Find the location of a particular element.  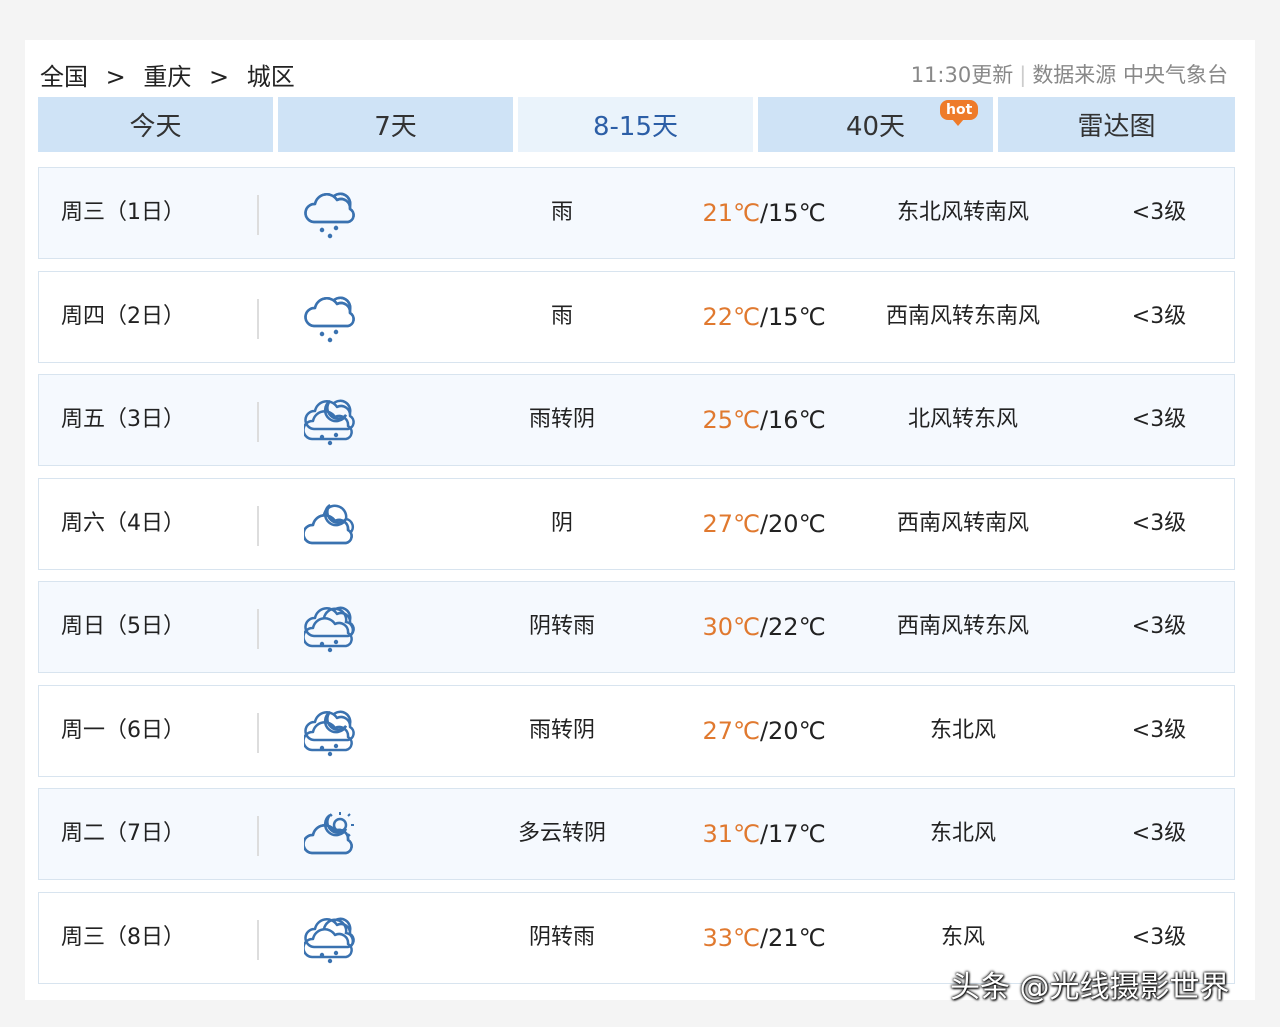

hot-badge: hot is located at coordinates (959, 113).